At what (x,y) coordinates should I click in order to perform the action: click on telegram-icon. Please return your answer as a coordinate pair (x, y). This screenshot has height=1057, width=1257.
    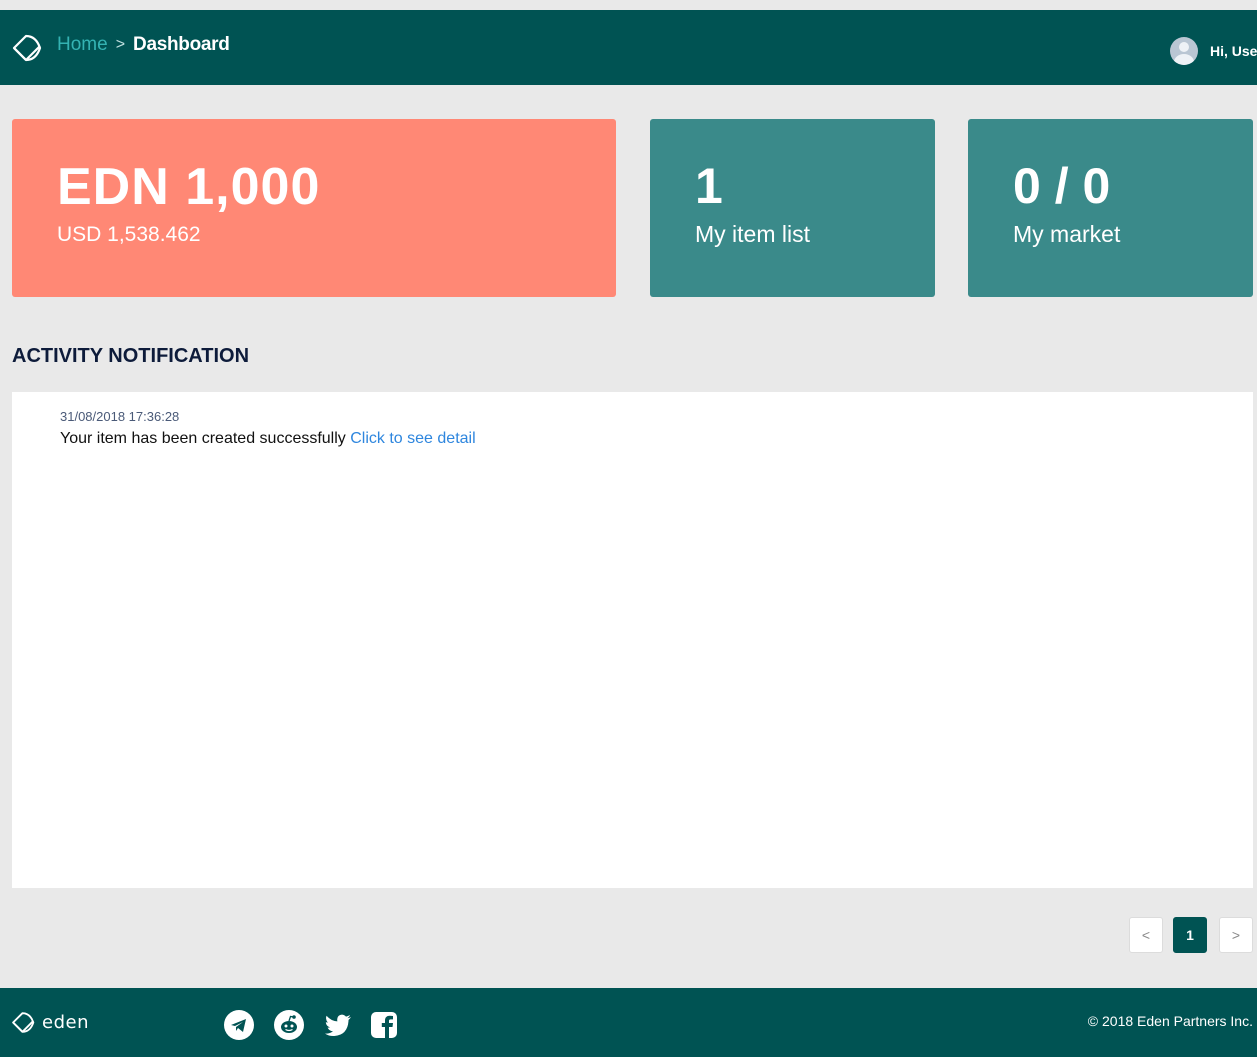
    Looking at the image, I should click on (239, 1025).